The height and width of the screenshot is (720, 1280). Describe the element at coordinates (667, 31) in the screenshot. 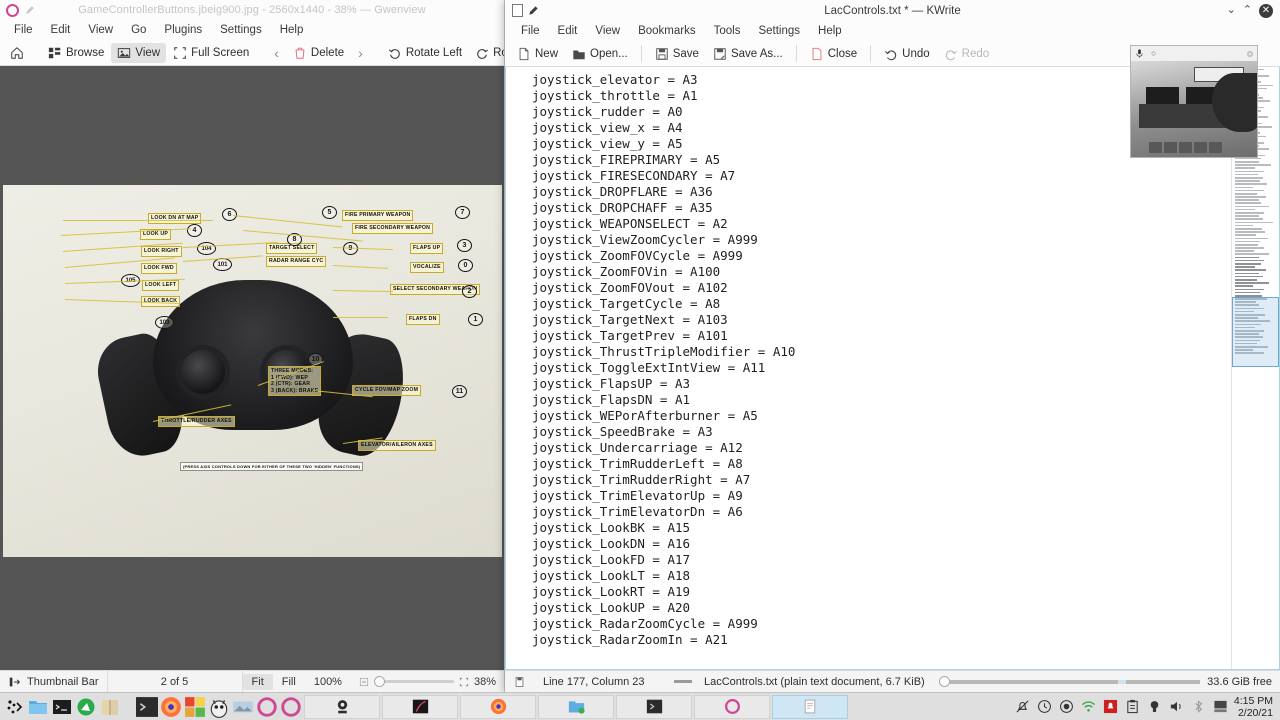

I see `kw-menu-bookmarks: Bookmarks` at that location.